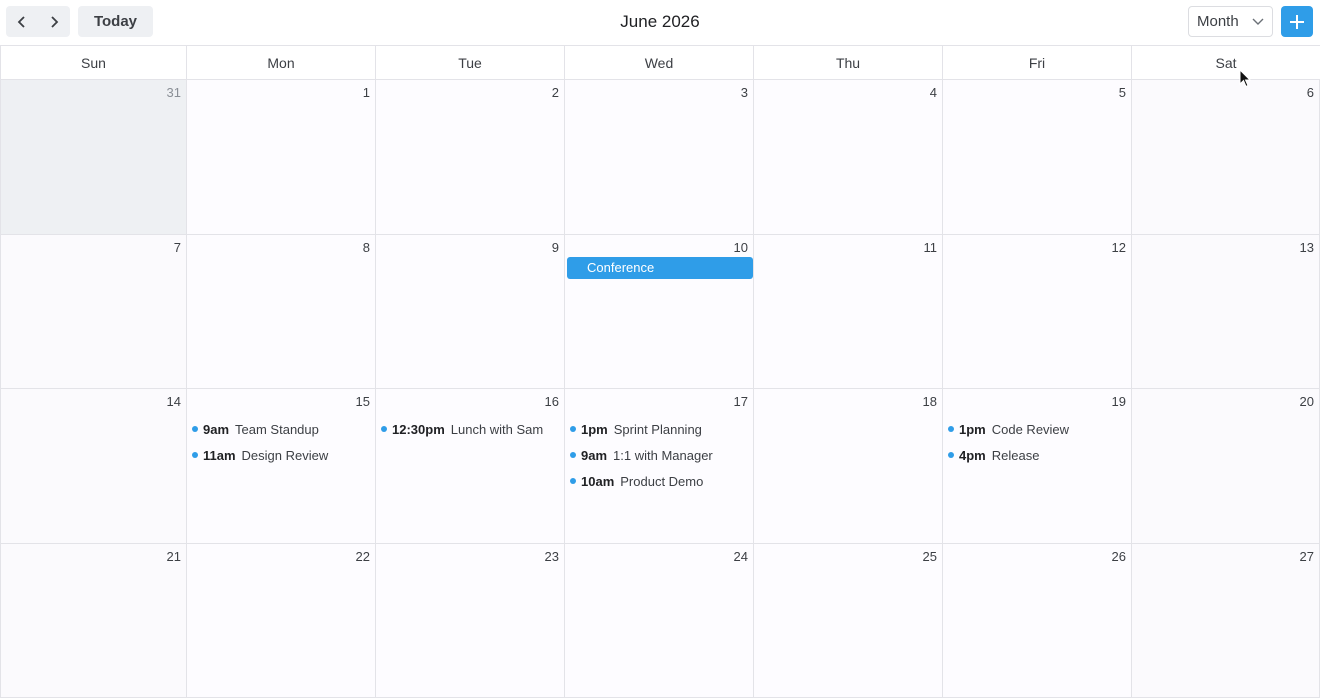 This screenshot has width=1320, height=698. I want to click on add-event-button, so click(1297, 21).